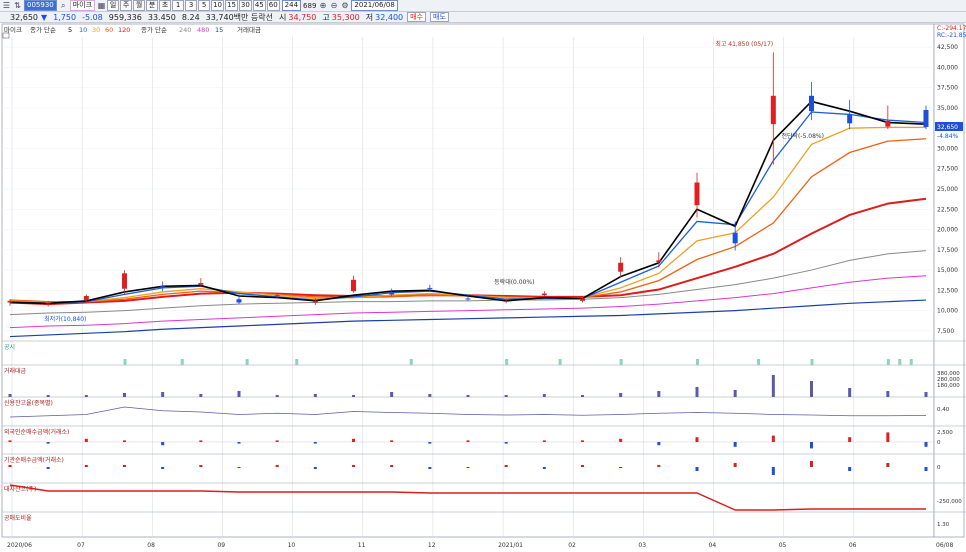 The height and width of the screenshot is (552, 966). Describe the element at coordinates (947, 67) in the screenshot. I see `price-tick-label: 40,000` at that location.